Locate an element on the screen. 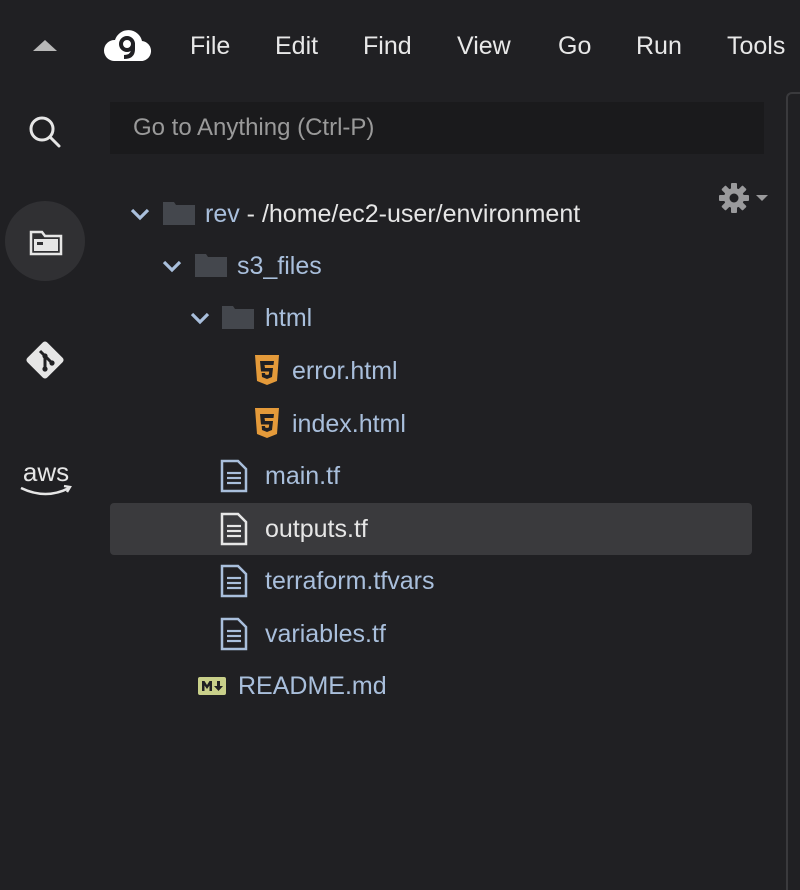  tree-file-index-html: index.html is located at coordinates (431, 424).